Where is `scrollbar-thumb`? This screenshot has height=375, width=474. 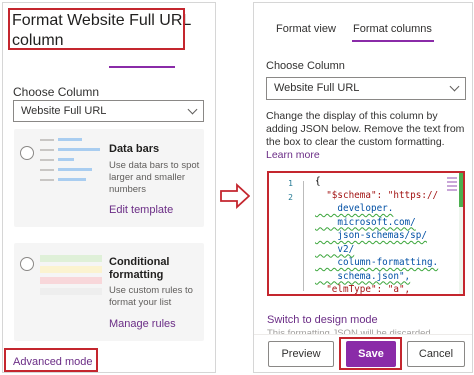 scrollbar-thumb is located at coordinates (461, 190).